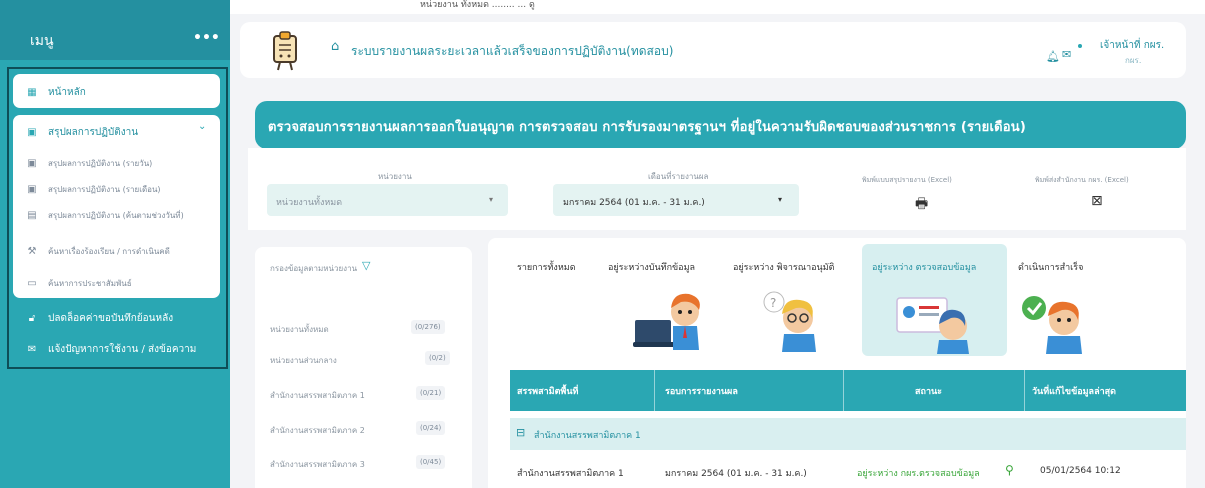 The height and width of the screenshot is (488, 1205). I want to click on sidebar-item-label: หน้าหลัก, so click(67, 92).